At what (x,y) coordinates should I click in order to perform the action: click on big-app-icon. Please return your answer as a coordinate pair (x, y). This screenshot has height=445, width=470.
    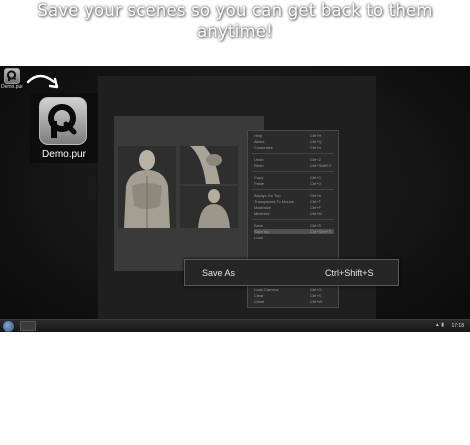
    Looking at the image, I should click on (63, 121).